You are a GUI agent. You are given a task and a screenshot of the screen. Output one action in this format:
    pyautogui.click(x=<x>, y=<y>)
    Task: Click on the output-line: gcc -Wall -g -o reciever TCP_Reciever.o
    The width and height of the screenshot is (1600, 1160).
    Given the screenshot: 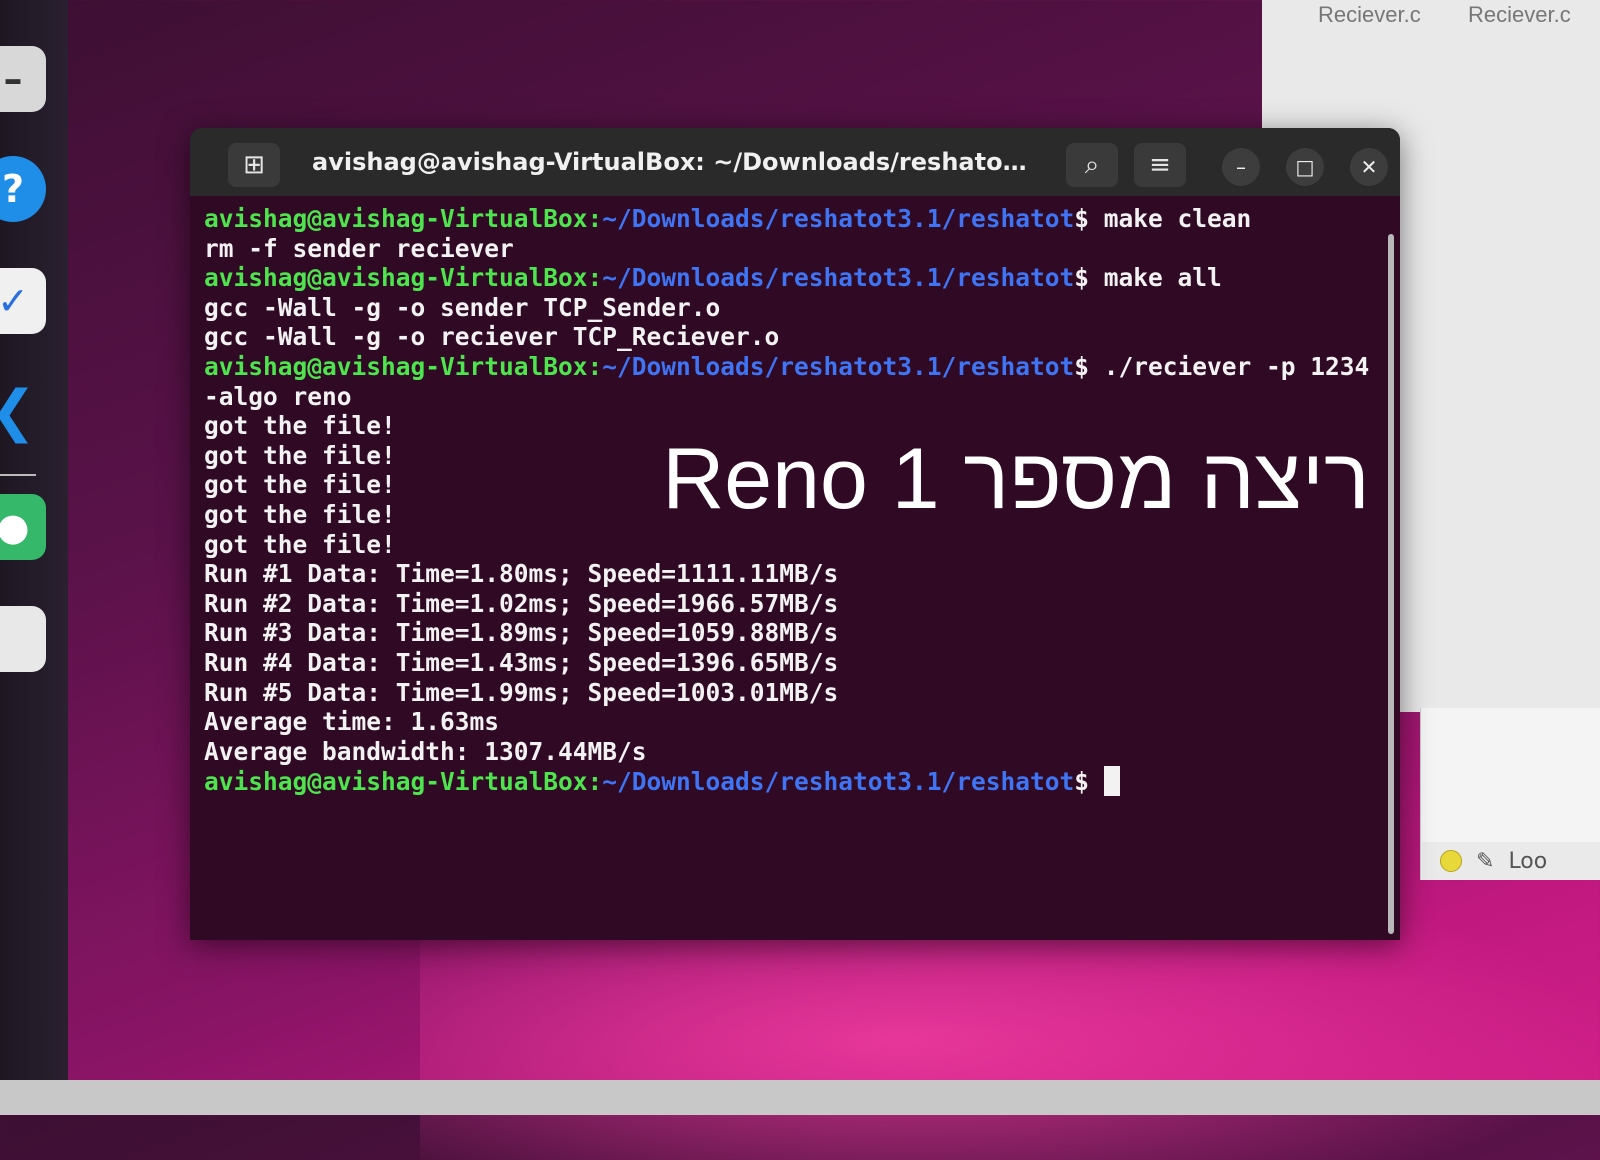 What is the action you would take?
    pyautogui.click(x=492, y=337)
    